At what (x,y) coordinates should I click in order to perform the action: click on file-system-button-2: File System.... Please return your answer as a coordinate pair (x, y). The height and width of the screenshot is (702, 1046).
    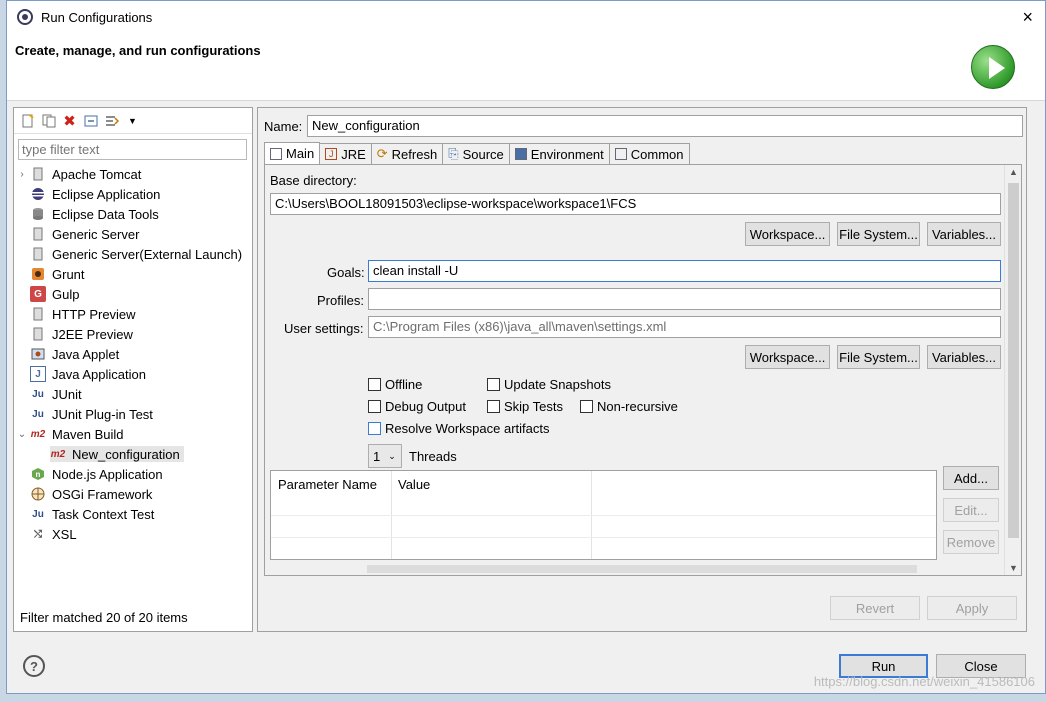
    Looking at the image, I should click on (878, 357).